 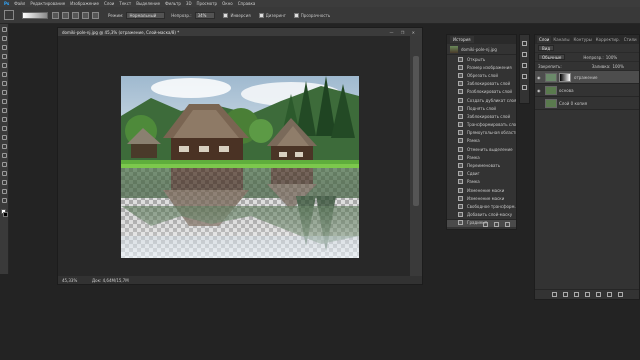 I want to click on paragraph-panel-icon, so click(x=524, y=87).